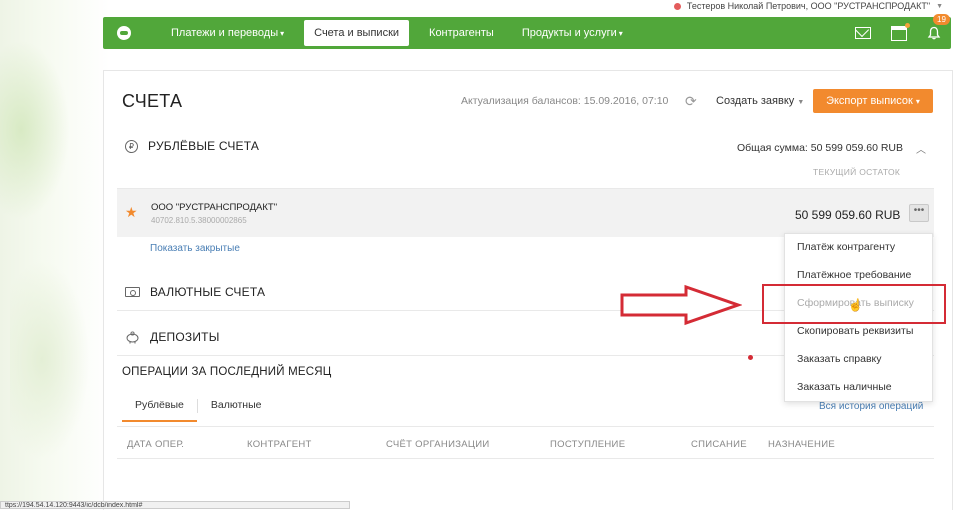  What do you see at coordinates (755, 101) in the screenshot?
I see `create-request-label: Создать заявку` at bounding box center [755, 101].